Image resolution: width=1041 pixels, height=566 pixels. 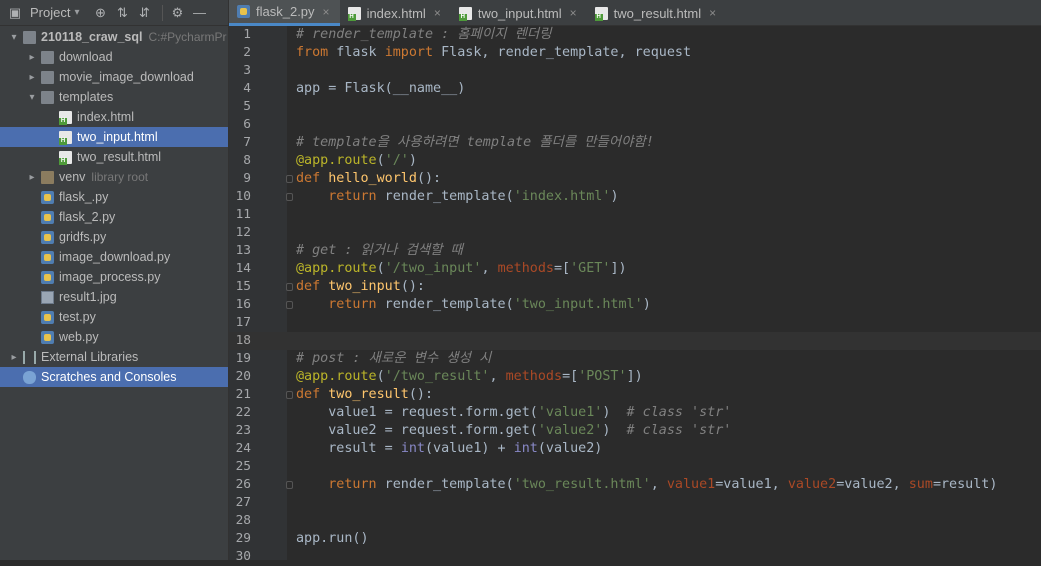 What do you see at coordinates (635, 557) in the screenshot?
I see `code-line: 30` at bounding box center [635, 557].